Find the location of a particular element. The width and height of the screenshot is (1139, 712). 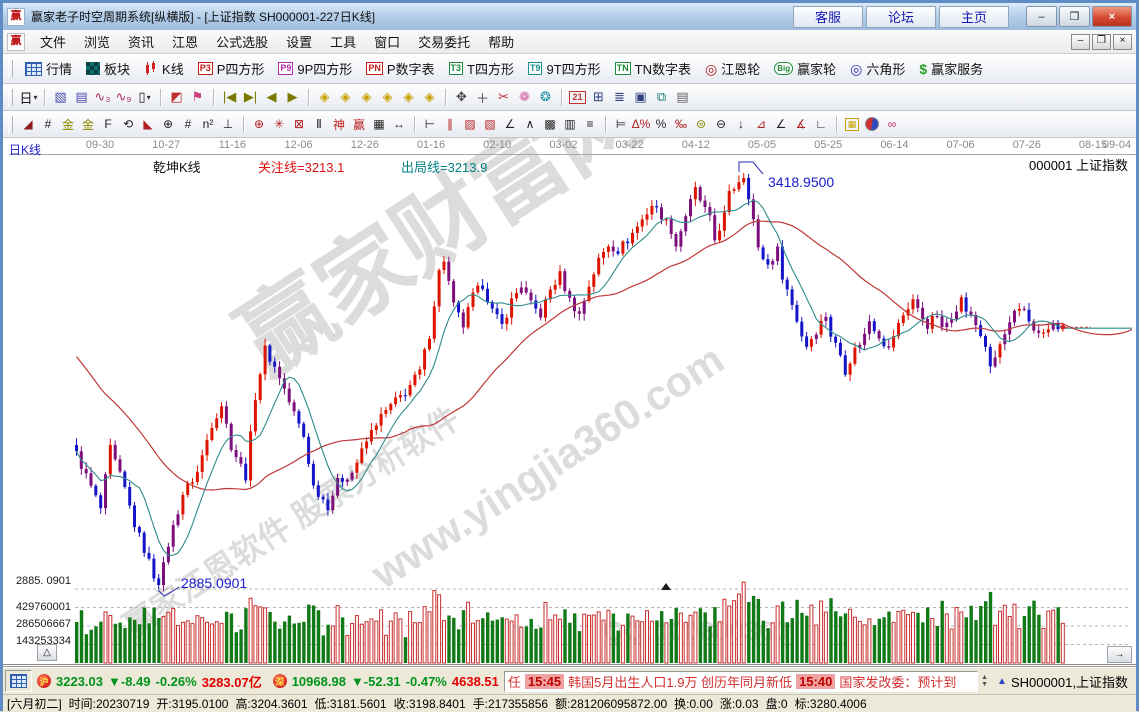

calculator-tool-icon: ⊞ is located at coordinates (598, 97).